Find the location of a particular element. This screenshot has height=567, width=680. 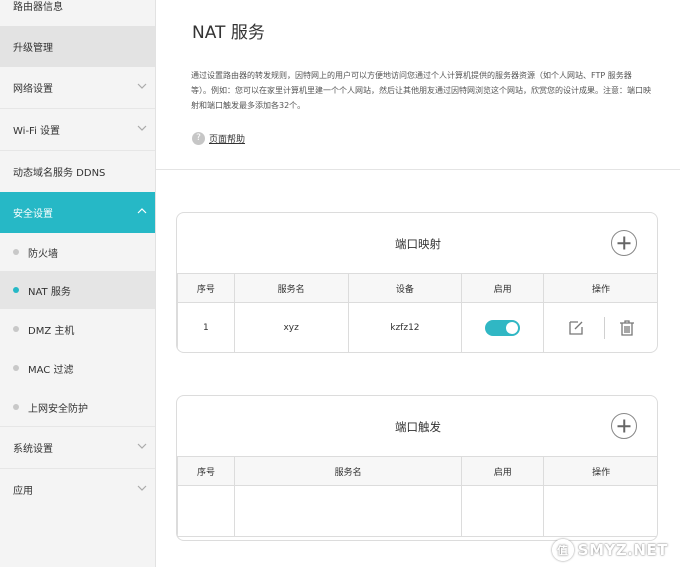

sidebar-subitem-mac-filter: MAC 过滤 is located at coordinates (77, 368).